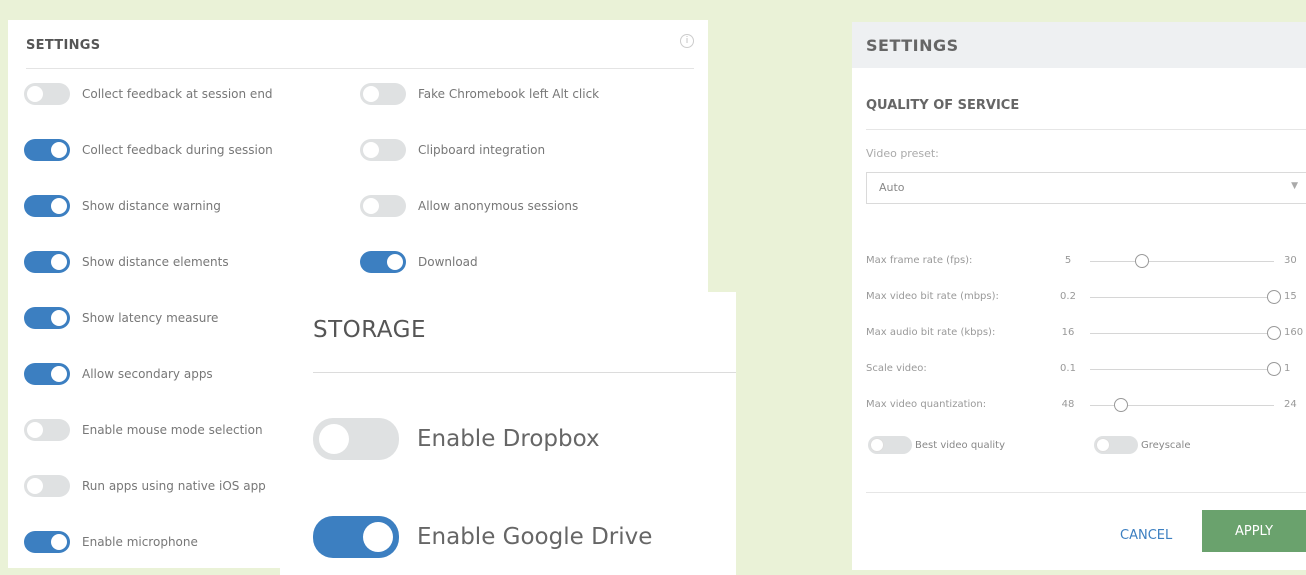  Describe the element at coordinates (147, 374) in the screenshot. I see `setting-label: Allow secondary apps` at that location.